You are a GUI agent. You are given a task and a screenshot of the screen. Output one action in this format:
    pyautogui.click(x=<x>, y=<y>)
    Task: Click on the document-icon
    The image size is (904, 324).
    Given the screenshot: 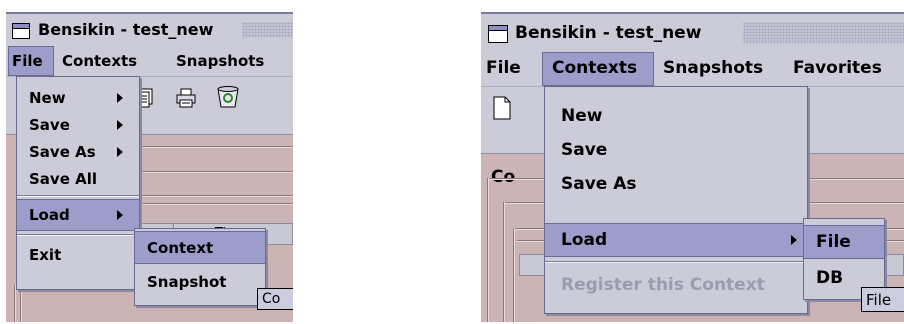 What is the action you would take?
    pyautogui.click(x=502, y=108)
    